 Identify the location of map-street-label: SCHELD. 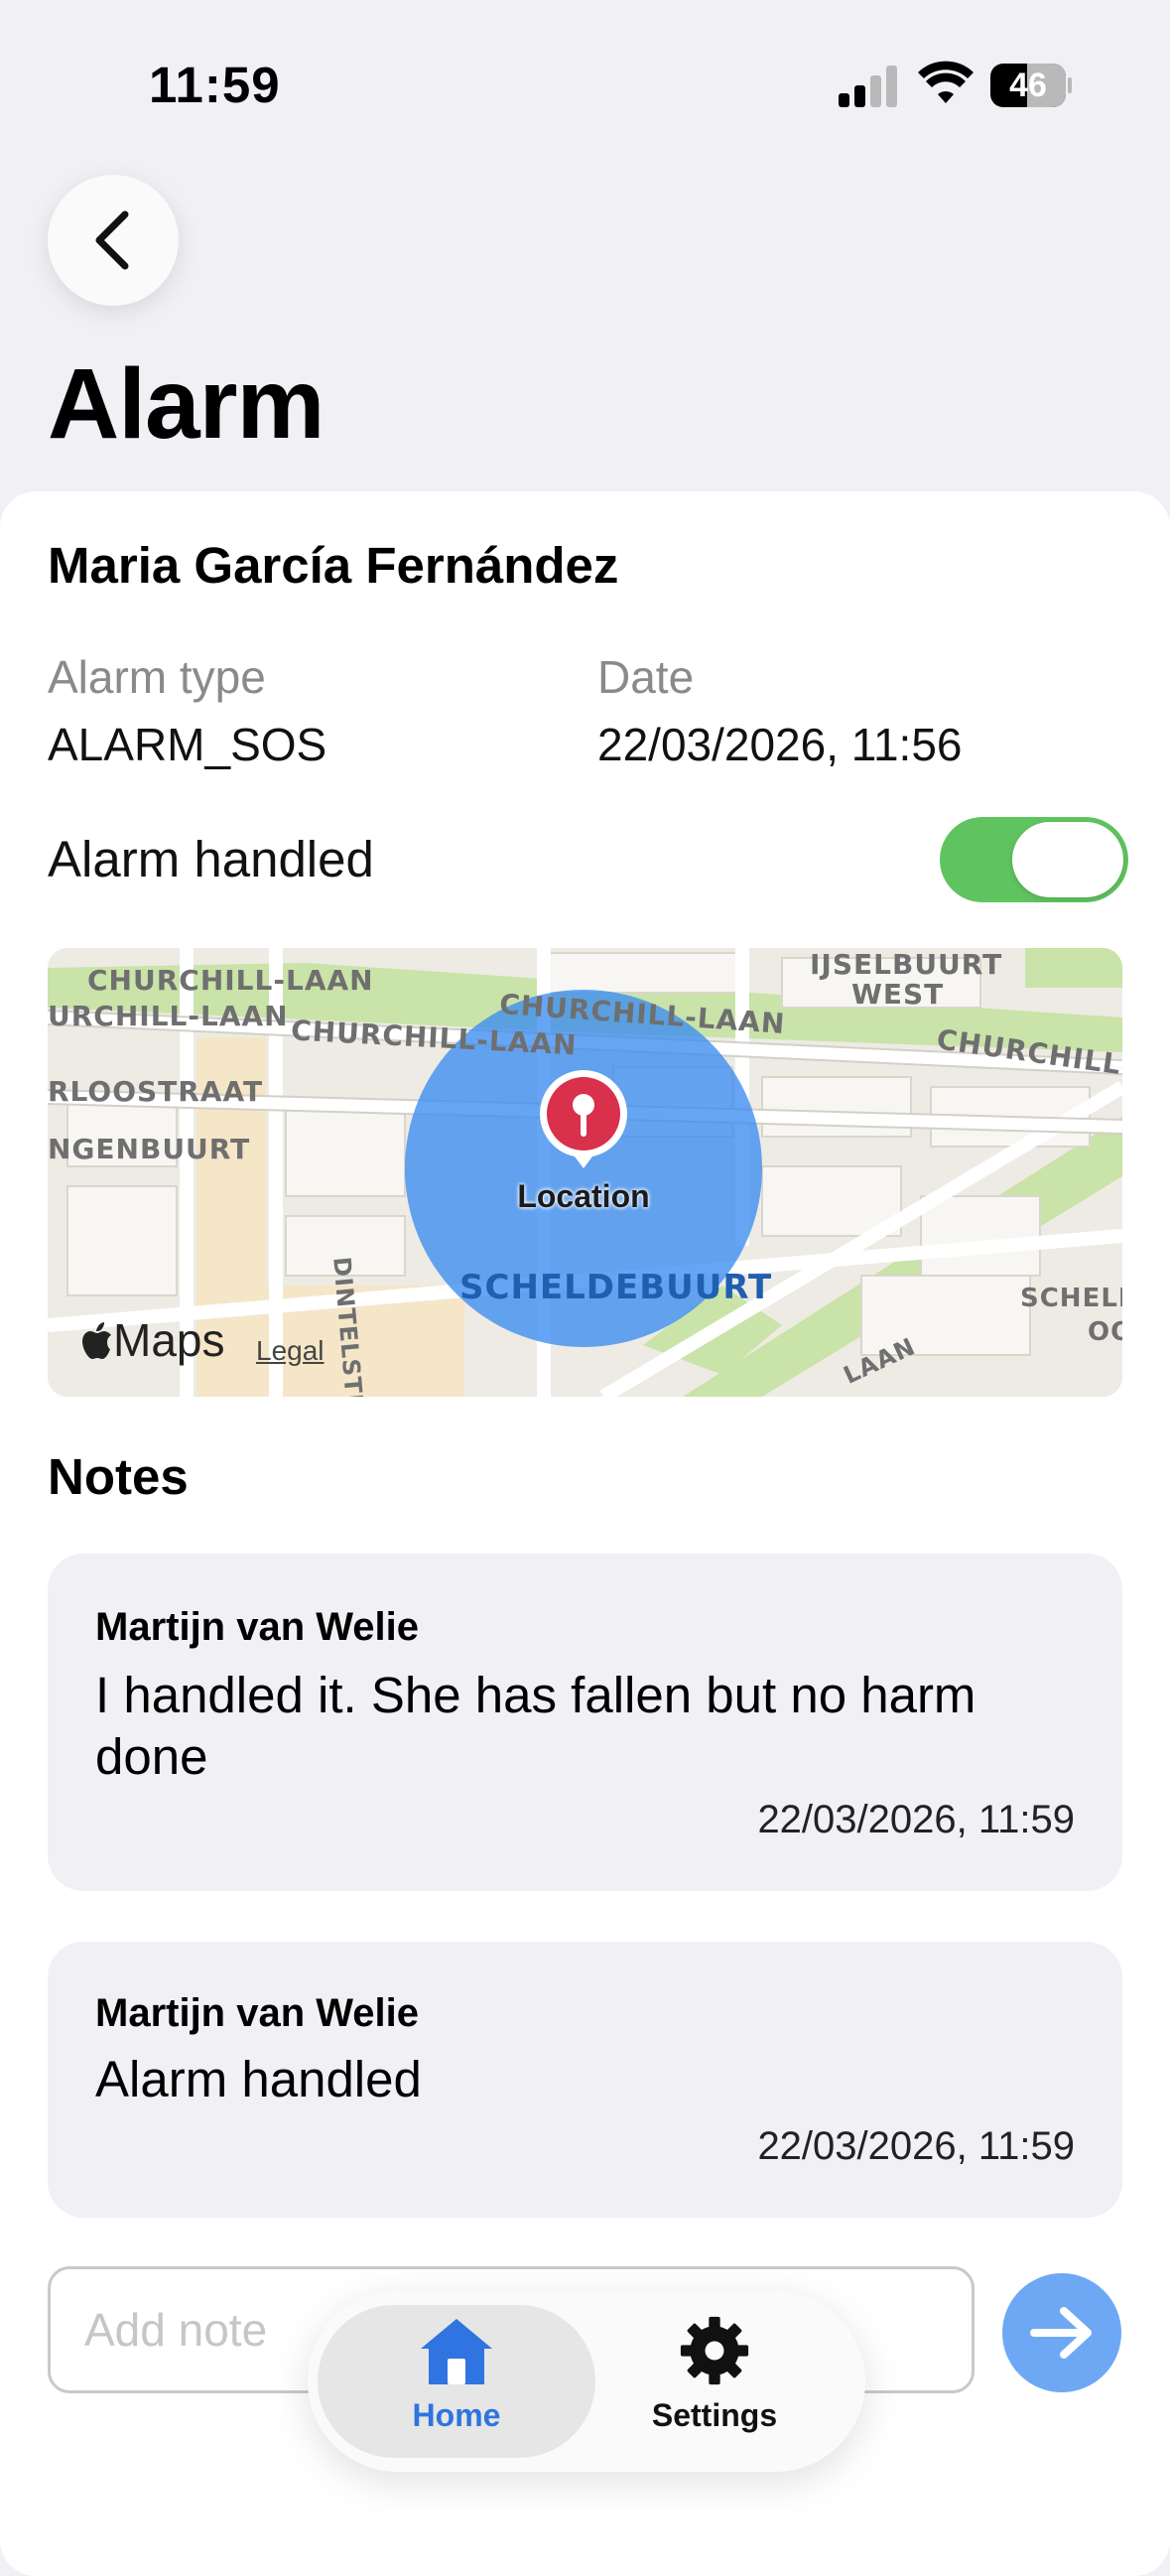
(1071, 1298).